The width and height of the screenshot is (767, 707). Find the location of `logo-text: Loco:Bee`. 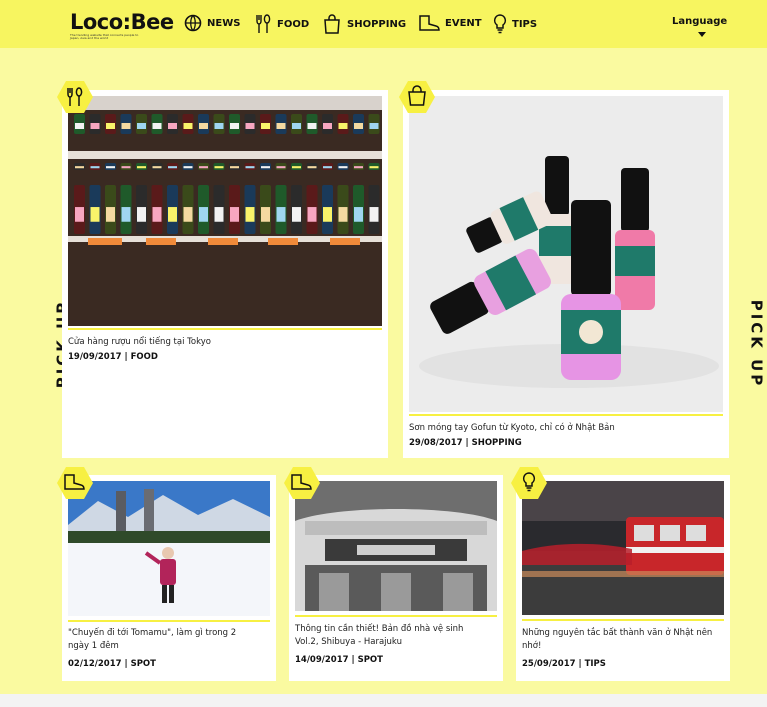

logo-text: Loco:Bee is located at coordinates (122, 22).